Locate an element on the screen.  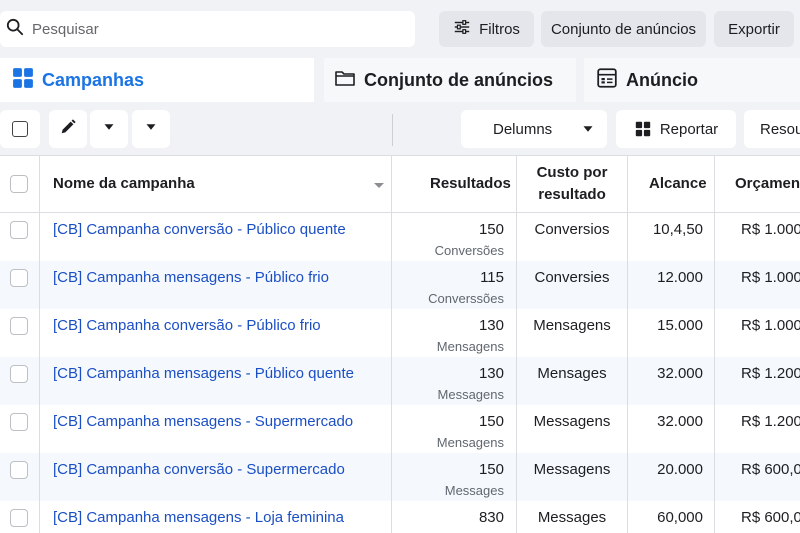
grid-icon is located at coordinates (27, 80).